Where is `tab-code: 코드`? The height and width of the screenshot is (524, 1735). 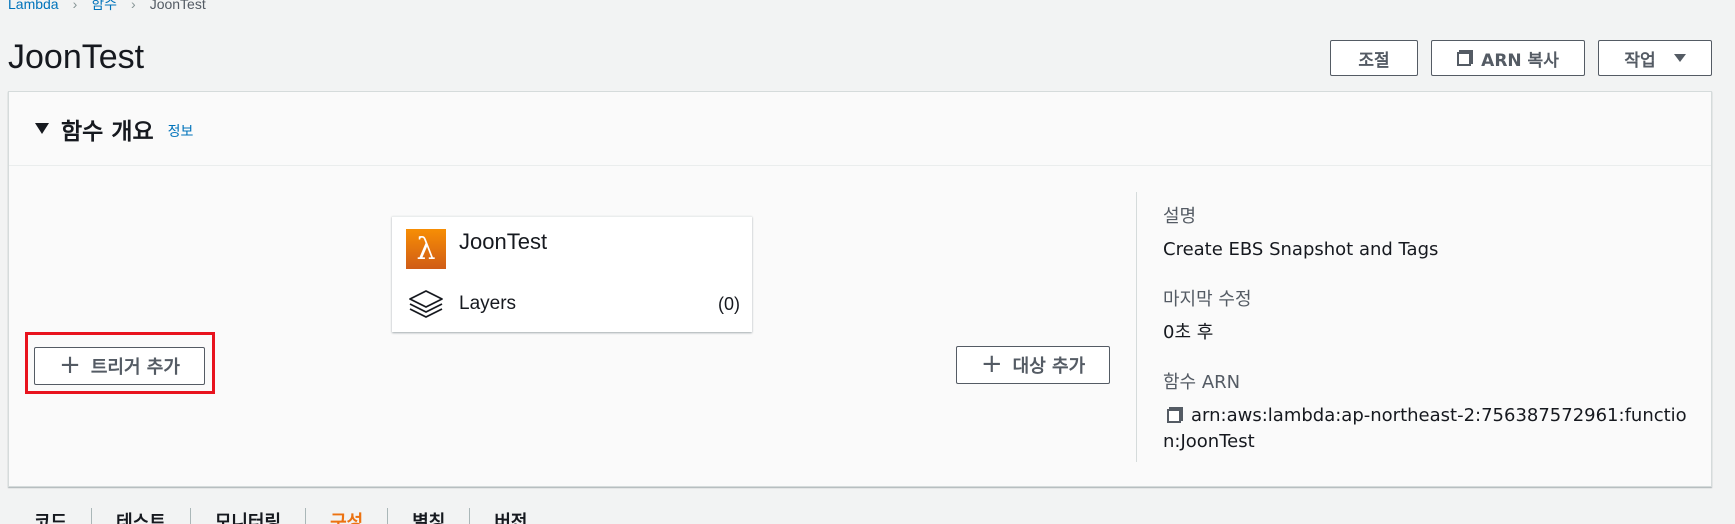 tab-code: 코드 is located at coordinates (63, 516).